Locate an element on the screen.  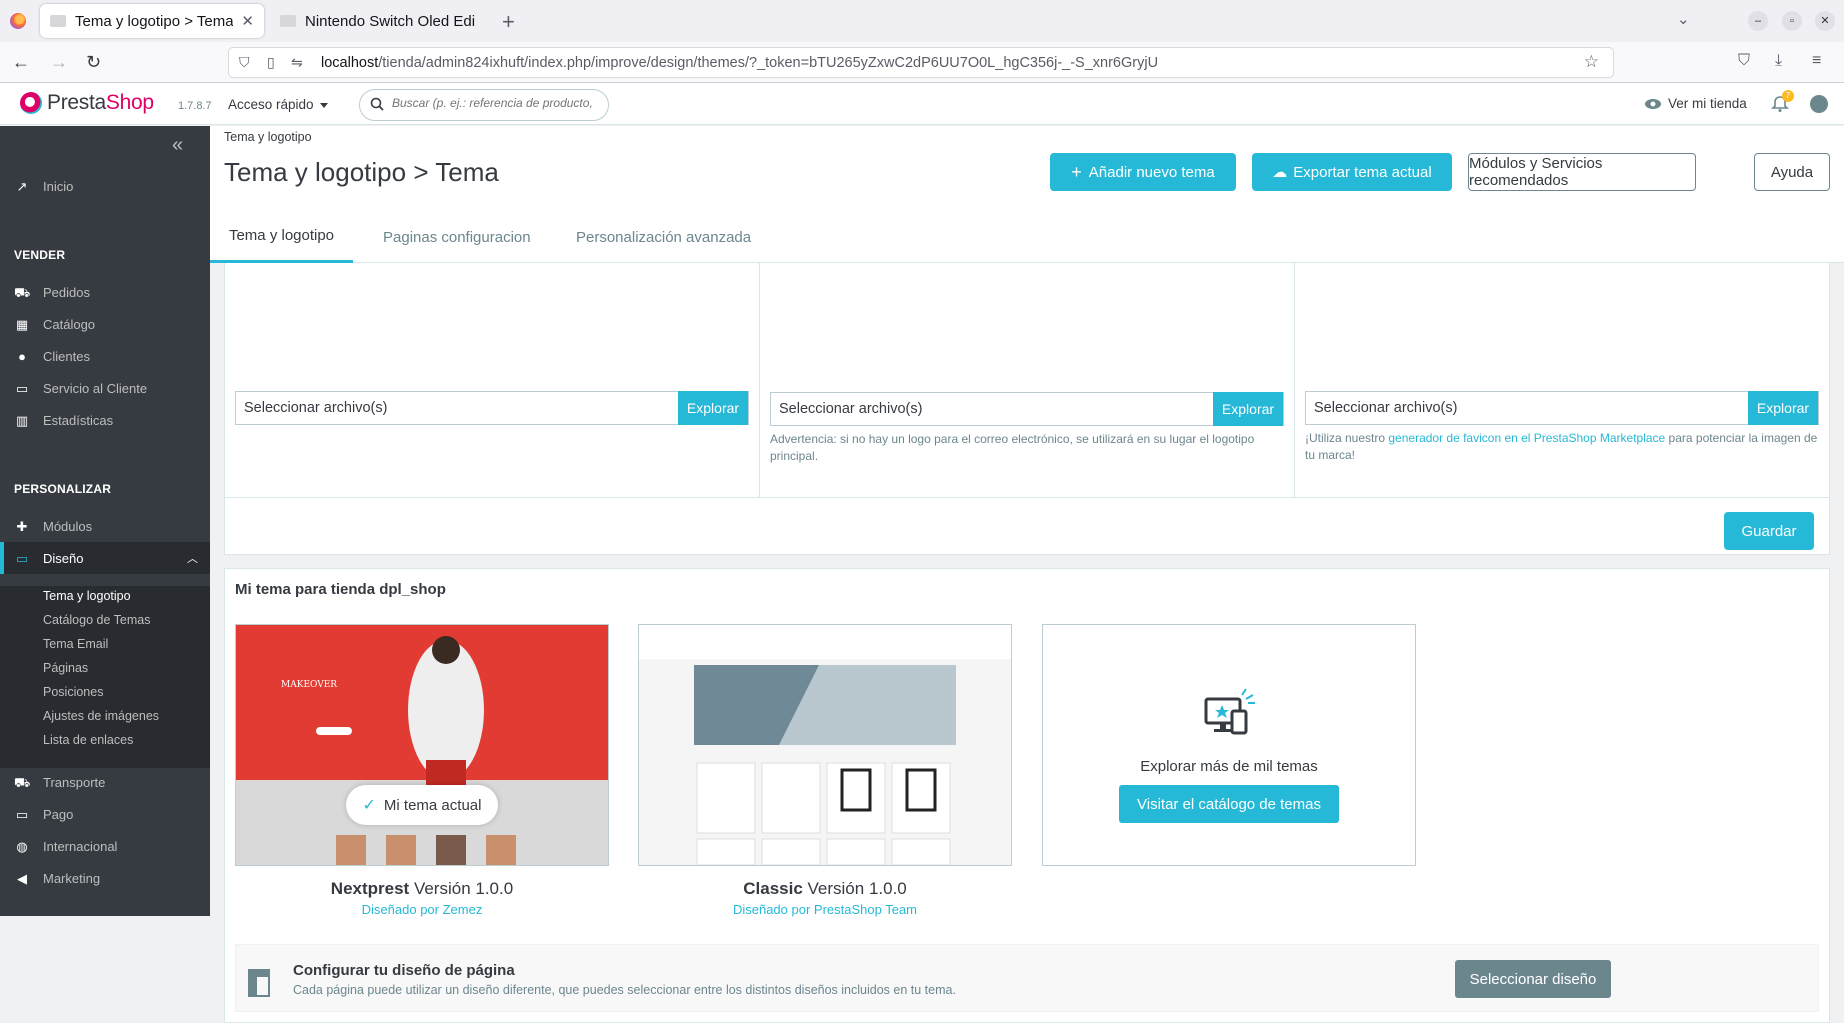
view-shop-link: Ver mi tienda is located at coordinates (1695, 103).